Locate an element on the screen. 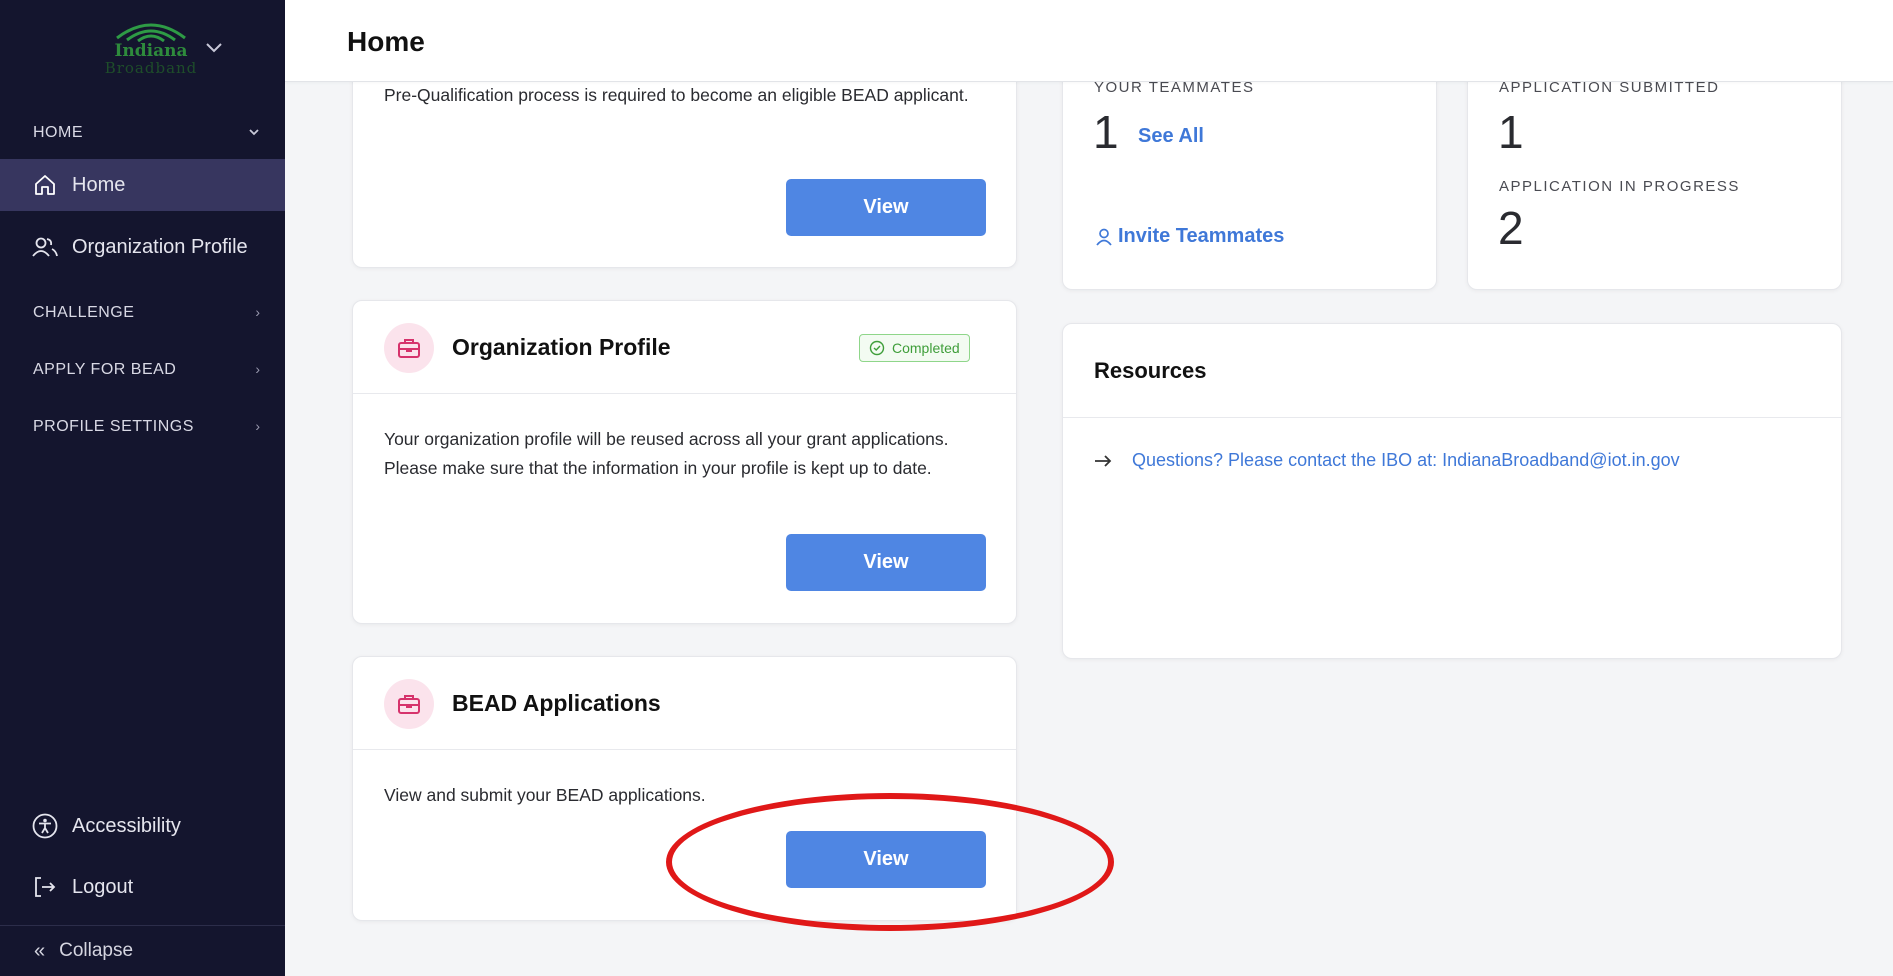 This screenshot has height=976, width=1893. section-profile-settings: PROFILE SETTINGS is located at coordinates (113, 427).